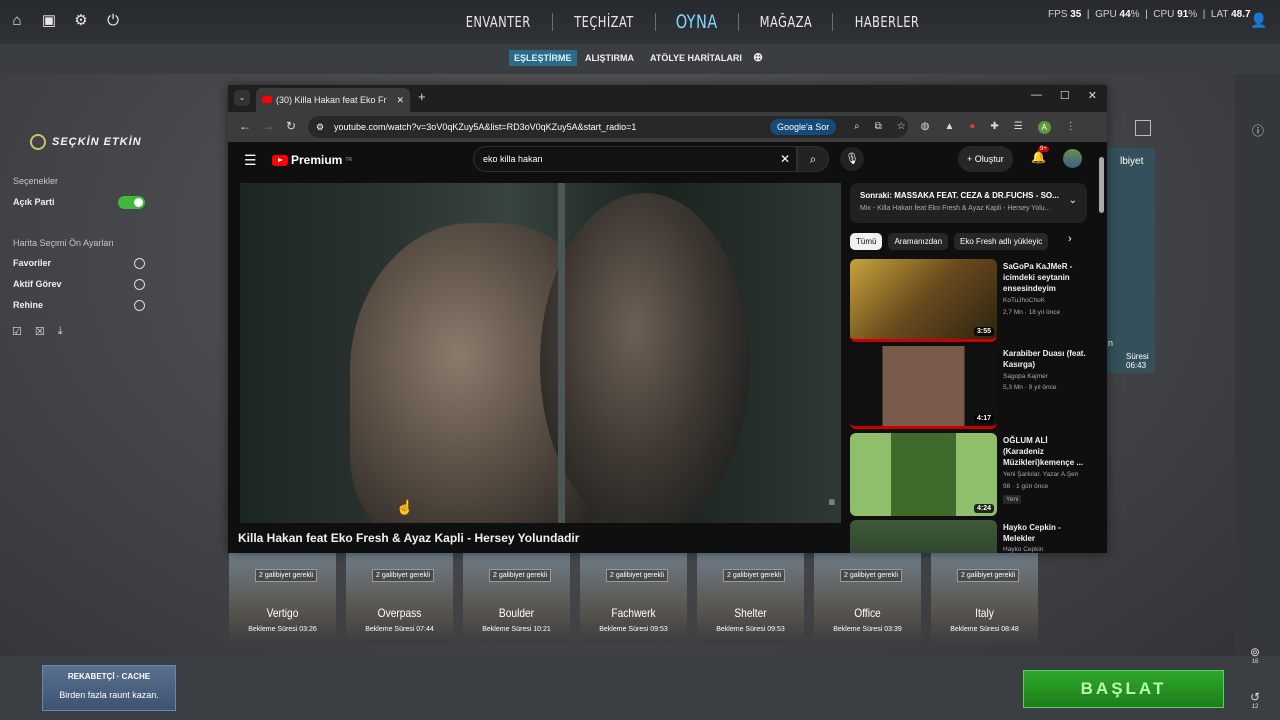 The image size is (1280, 720). Describe the element at coordinates (1129, 260) in the screenshot. I see `map-card-partial: lbiyet n Süresi 06:43` at that location.